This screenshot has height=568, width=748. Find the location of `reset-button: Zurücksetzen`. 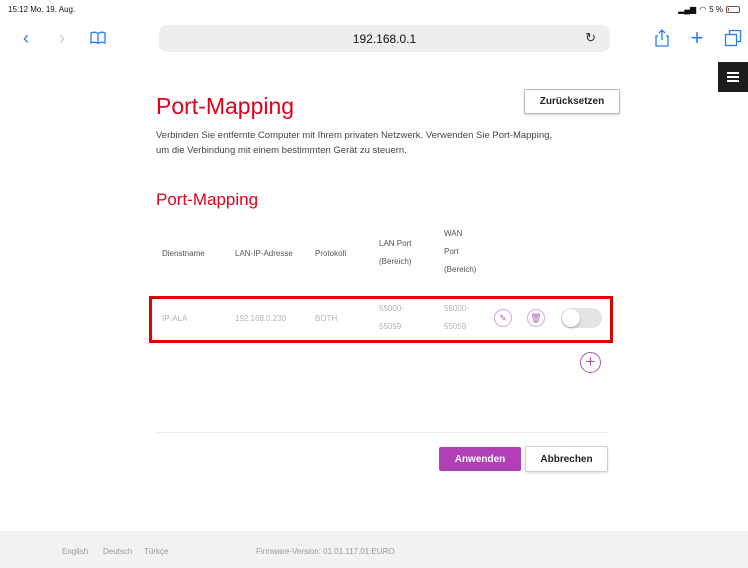

reset-button: Zurücksetzen is located at coordinates (572, 101).